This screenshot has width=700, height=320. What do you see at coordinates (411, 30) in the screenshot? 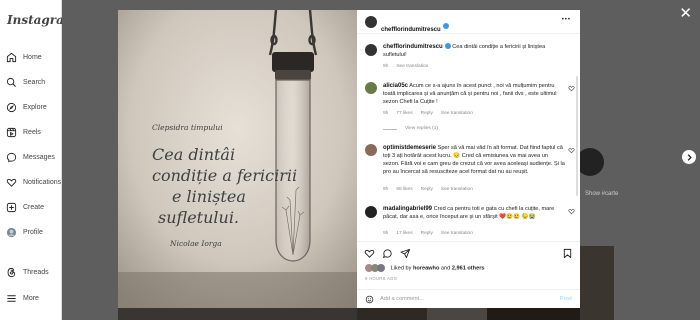
I see `post-username: chefflorindumitrescu` at bounding box center [411, 30].